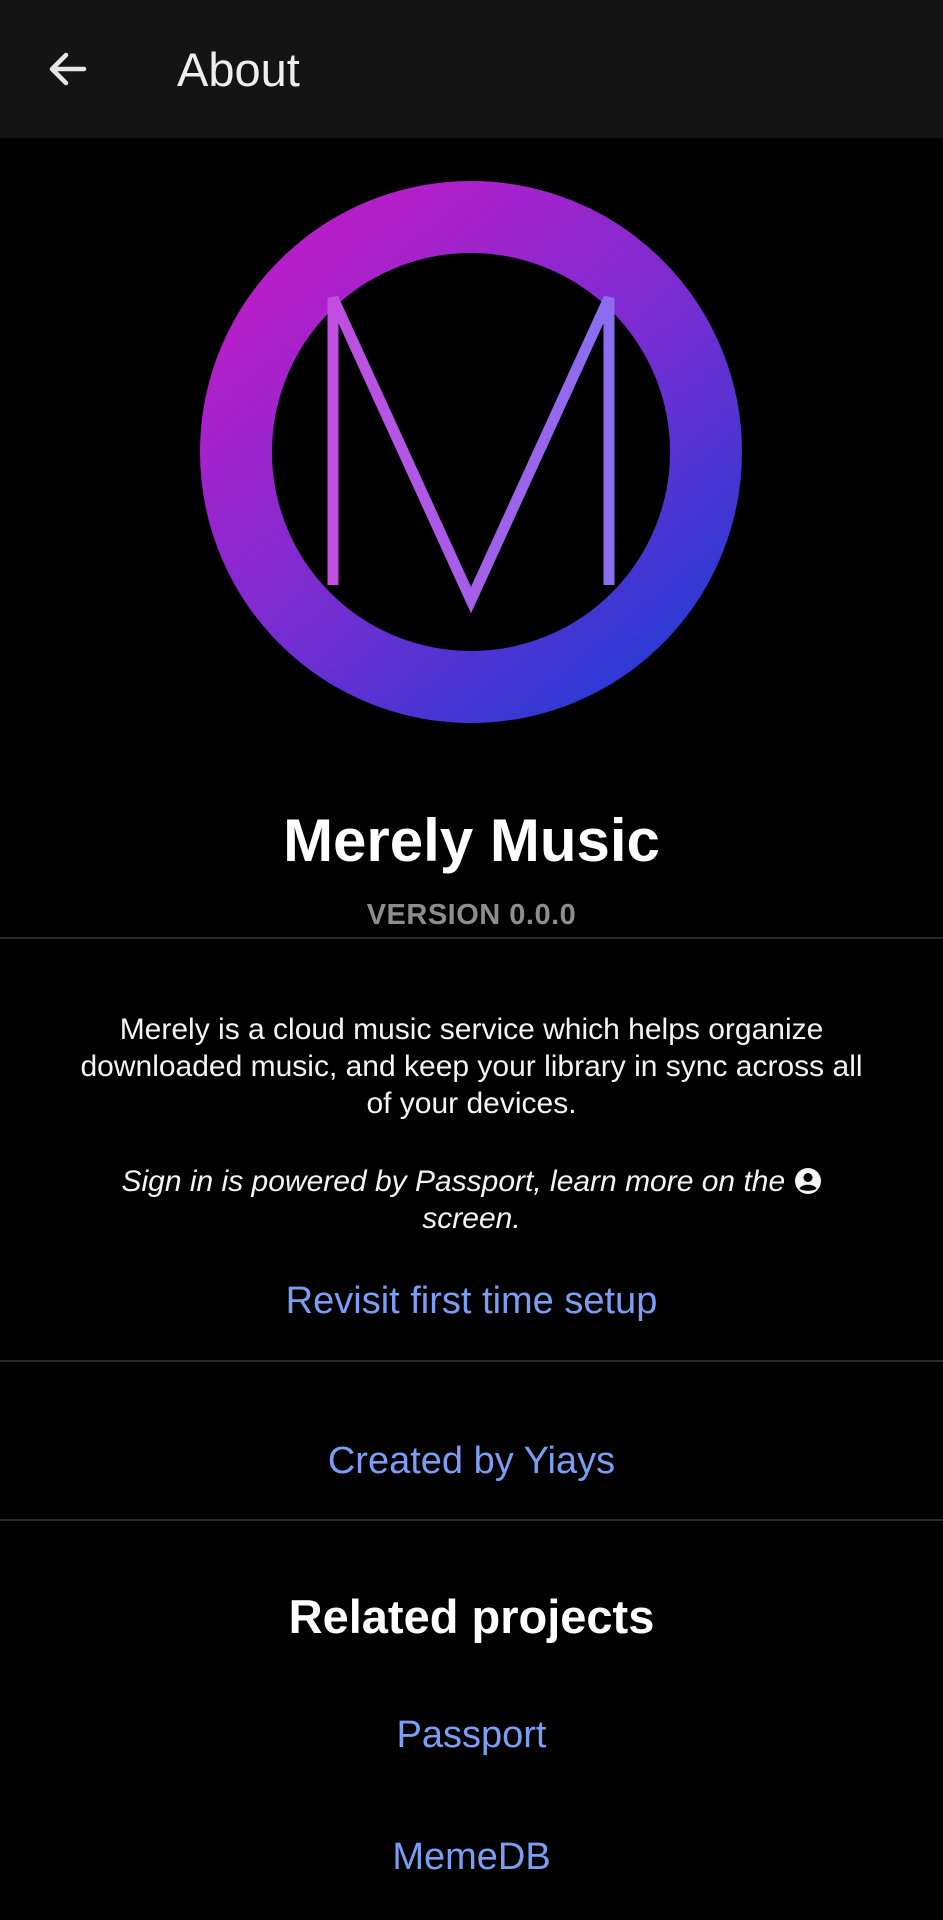 The height and width of the screenshot is (1920, 943). I want to click on app-bar: About, so click(471, 69).